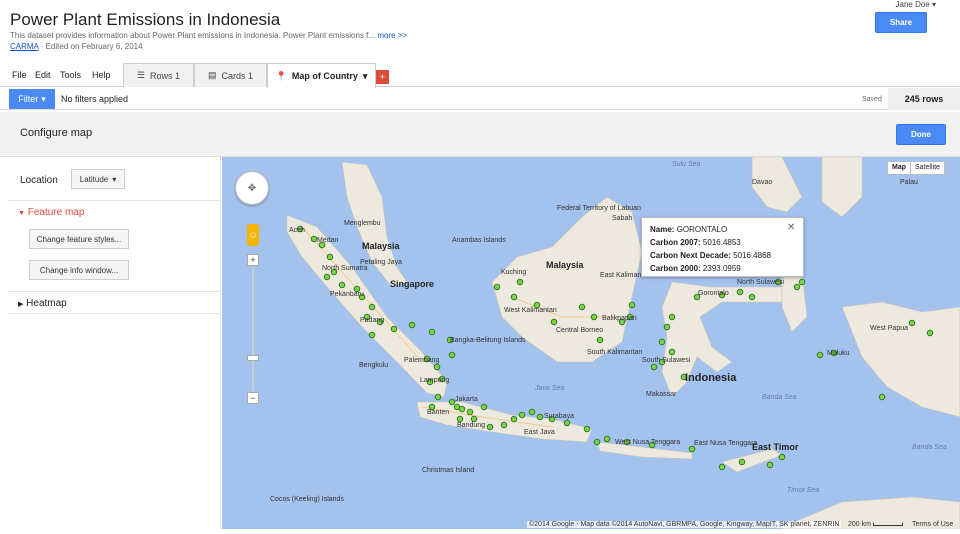  What do you see at coordinates (19, 75) in the screenshot?
I see `menu-file: File` at bounding box center [19, 75].